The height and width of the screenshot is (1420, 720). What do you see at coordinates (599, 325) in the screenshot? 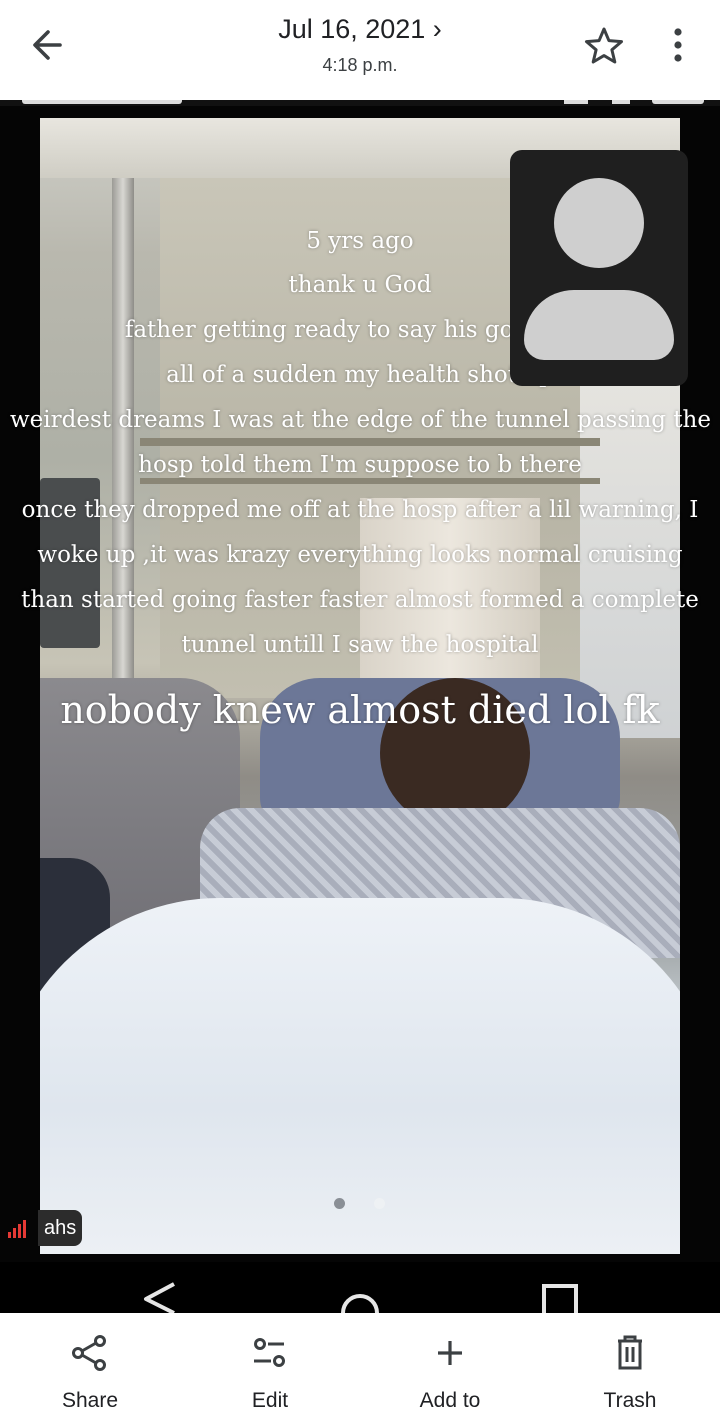
I see `avatar-body` at bounding box center [599, 325].